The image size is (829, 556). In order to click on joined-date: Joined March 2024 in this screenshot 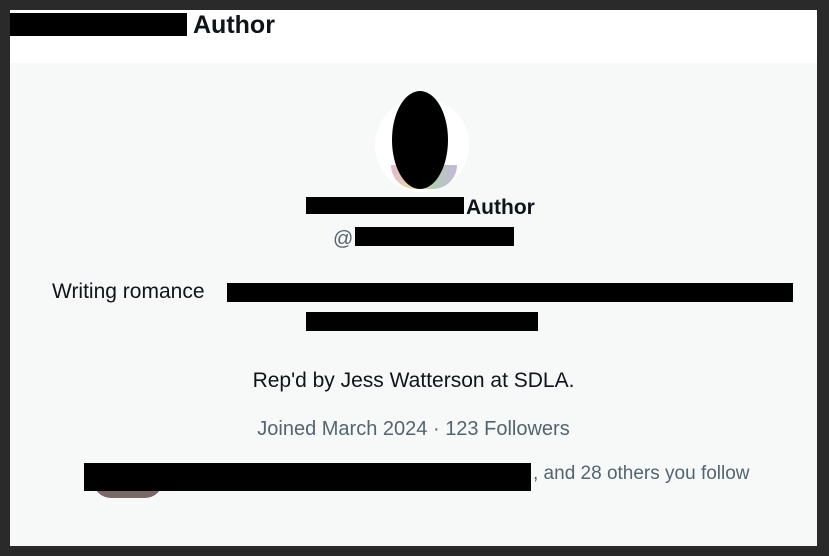, I will do `click(342, 429)`.